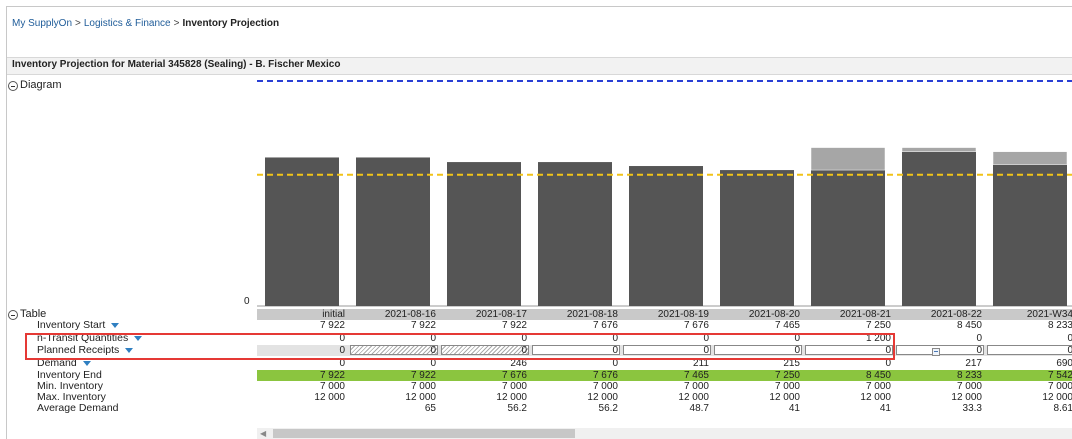 This screenshot has height=439, width=1072. What do you see at coordinates (41, 85) in the screenshot?
I see `diagram-section-label: Diagram` at bounding box center [41, 85].